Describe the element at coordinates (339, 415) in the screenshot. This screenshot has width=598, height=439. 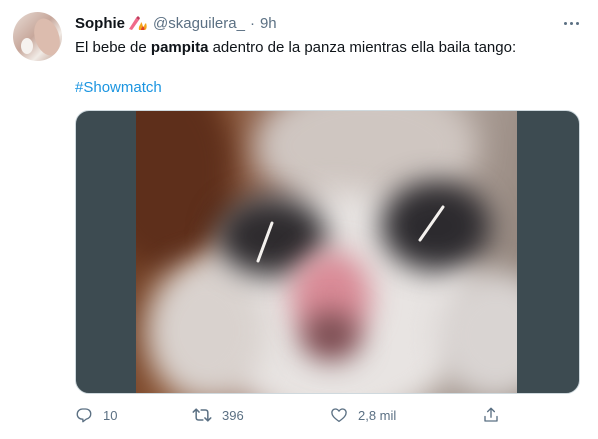
I see `heart-icon` at that location.